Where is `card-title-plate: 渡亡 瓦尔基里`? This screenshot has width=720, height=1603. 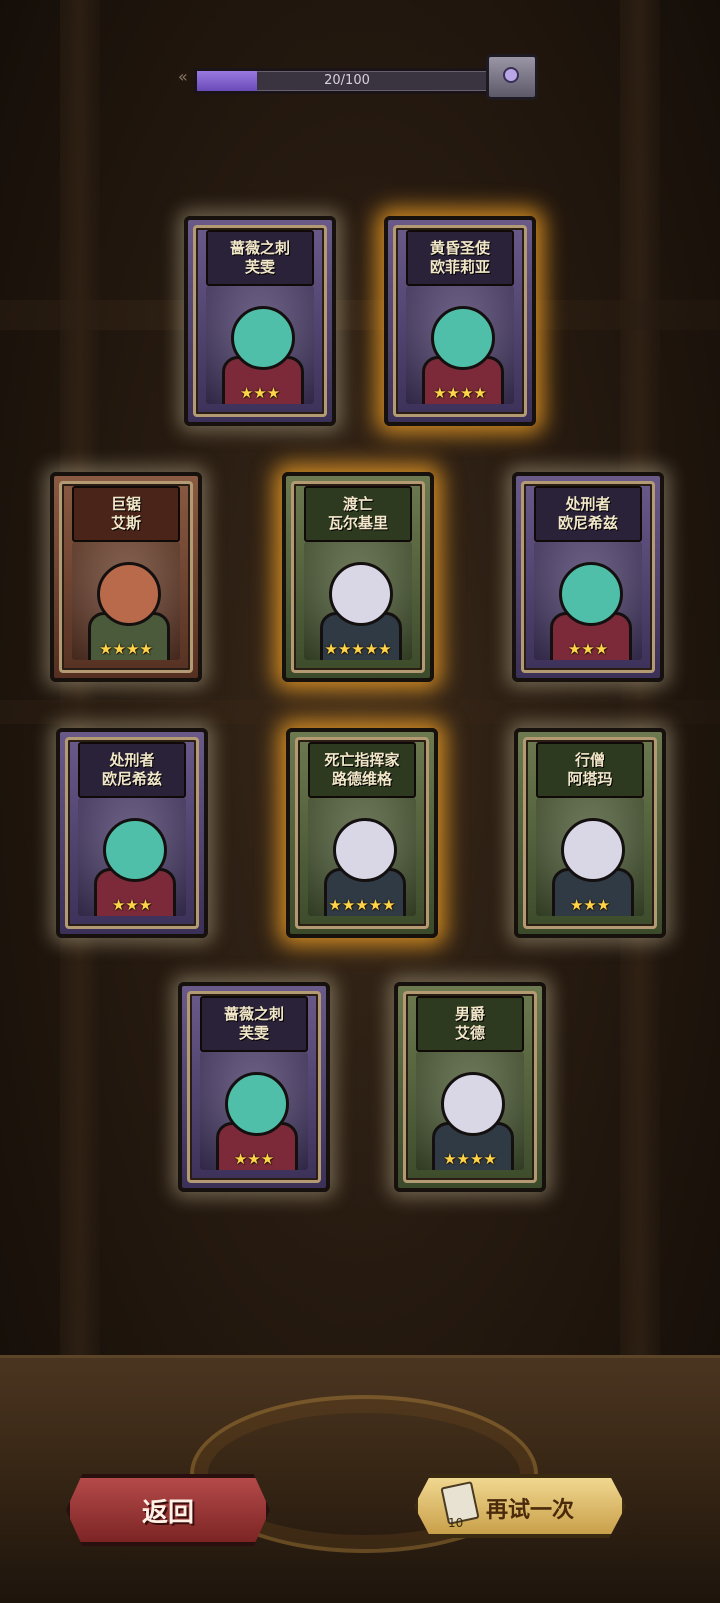 card-title-plate: 渡亡 瓦尔基里 is located at coordinates (358, 514).